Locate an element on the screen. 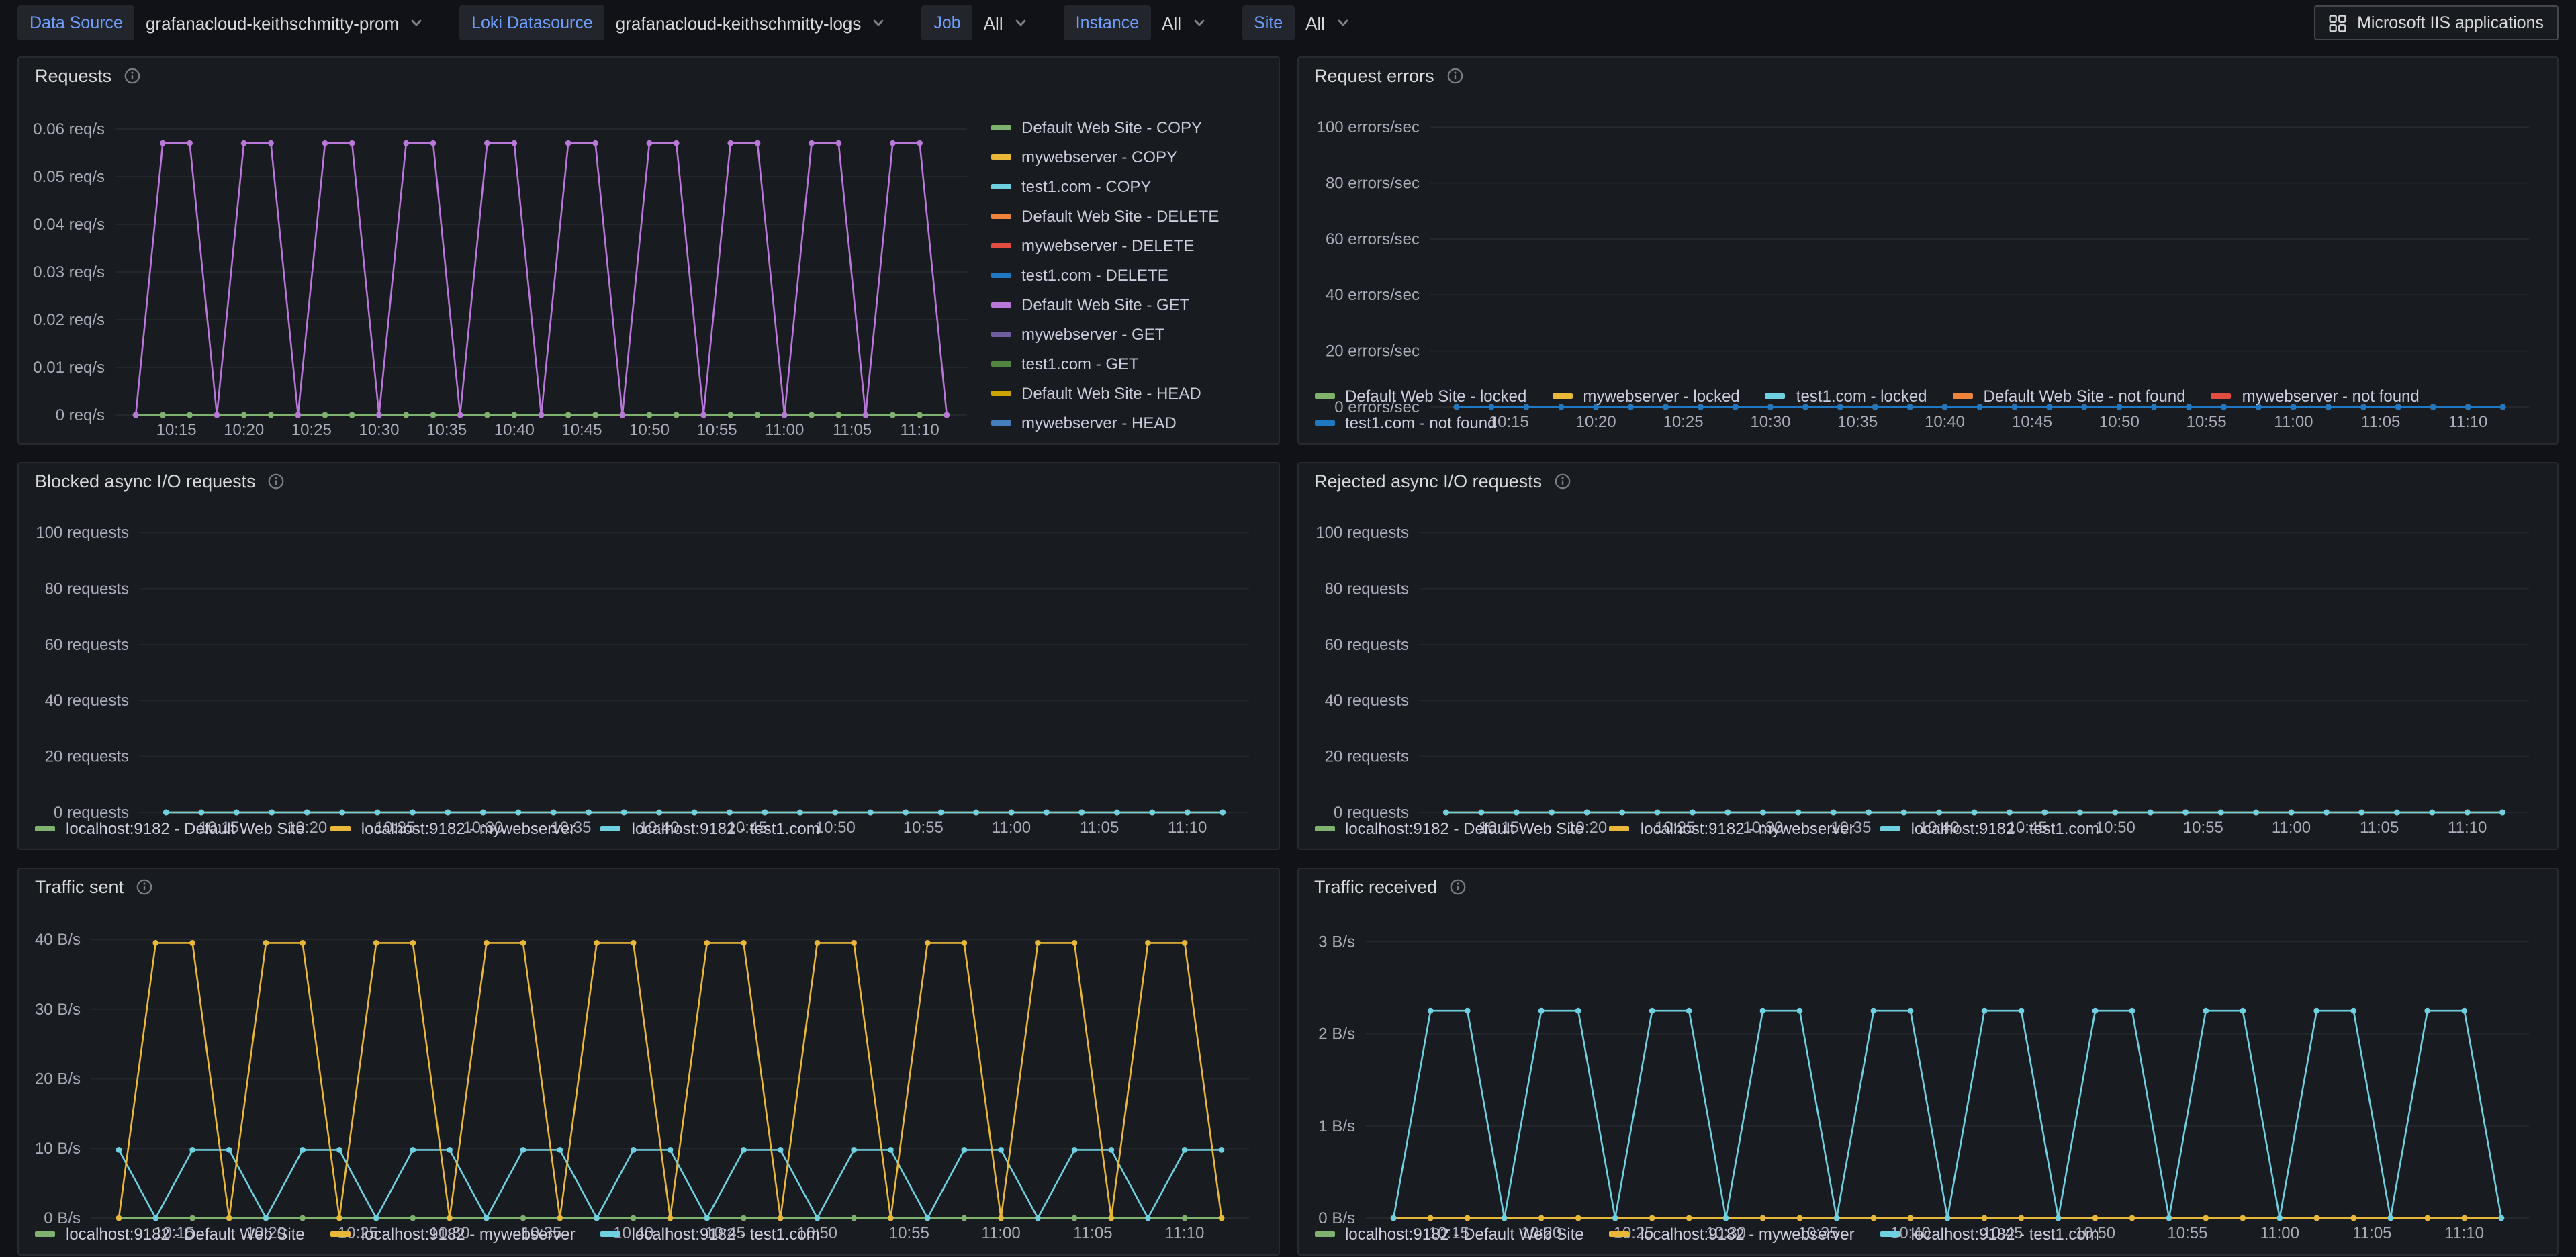  svg-text: 0 req/s is located at coordinates (80, 415).